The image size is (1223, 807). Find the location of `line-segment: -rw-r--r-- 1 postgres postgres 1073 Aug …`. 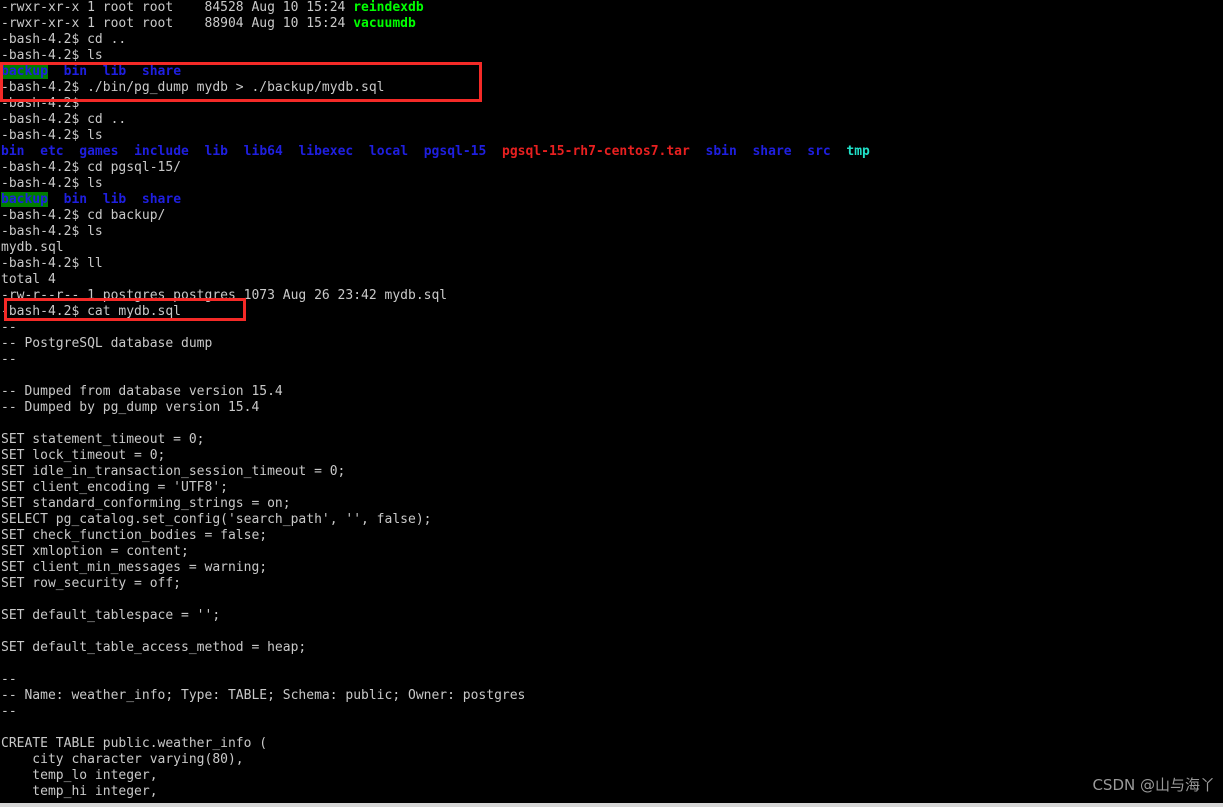

line-segment: -rw-r--r-- 1 postgres postgres 1073 Aug … is located at coordinates (224, 295).